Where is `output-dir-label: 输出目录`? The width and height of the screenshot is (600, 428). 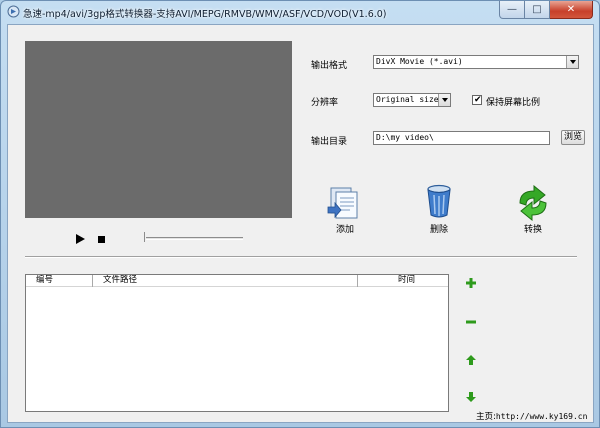 output-dir-label: 输出目录 is located at coordinates (329, 142).